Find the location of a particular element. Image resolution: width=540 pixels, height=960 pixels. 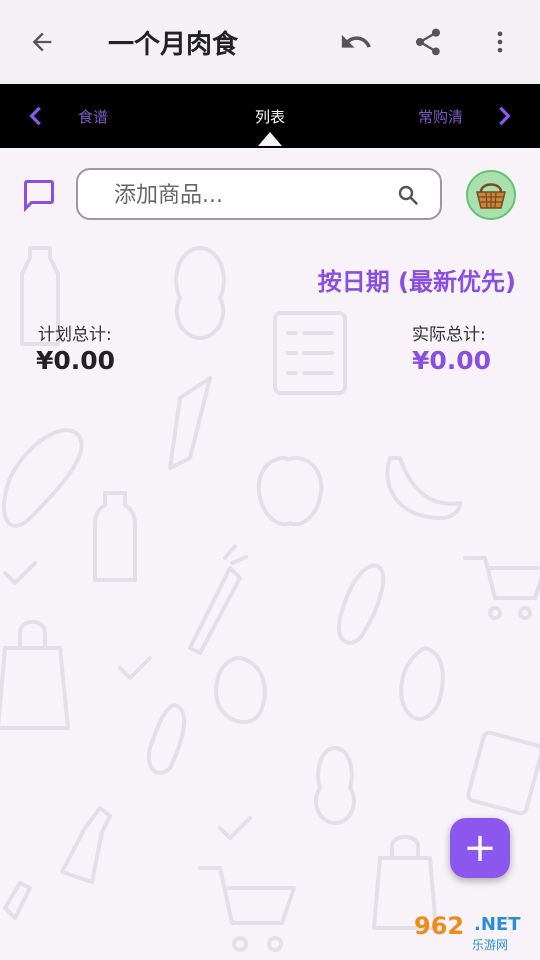

actual-total-label: 实际总计: is located at coordinates (449, 335).